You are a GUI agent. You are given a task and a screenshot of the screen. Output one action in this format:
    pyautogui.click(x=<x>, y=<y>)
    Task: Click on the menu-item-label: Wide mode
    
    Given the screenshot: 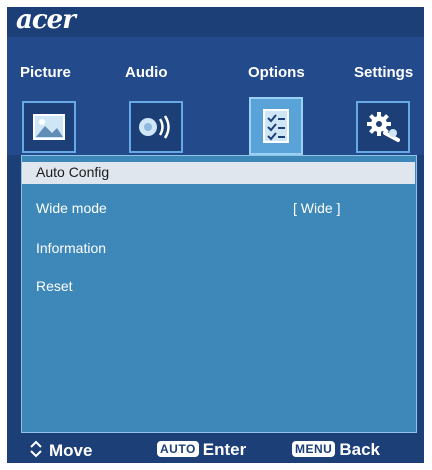 What is the action you would take?
    pyautogui.click(x=71, y=208)
    